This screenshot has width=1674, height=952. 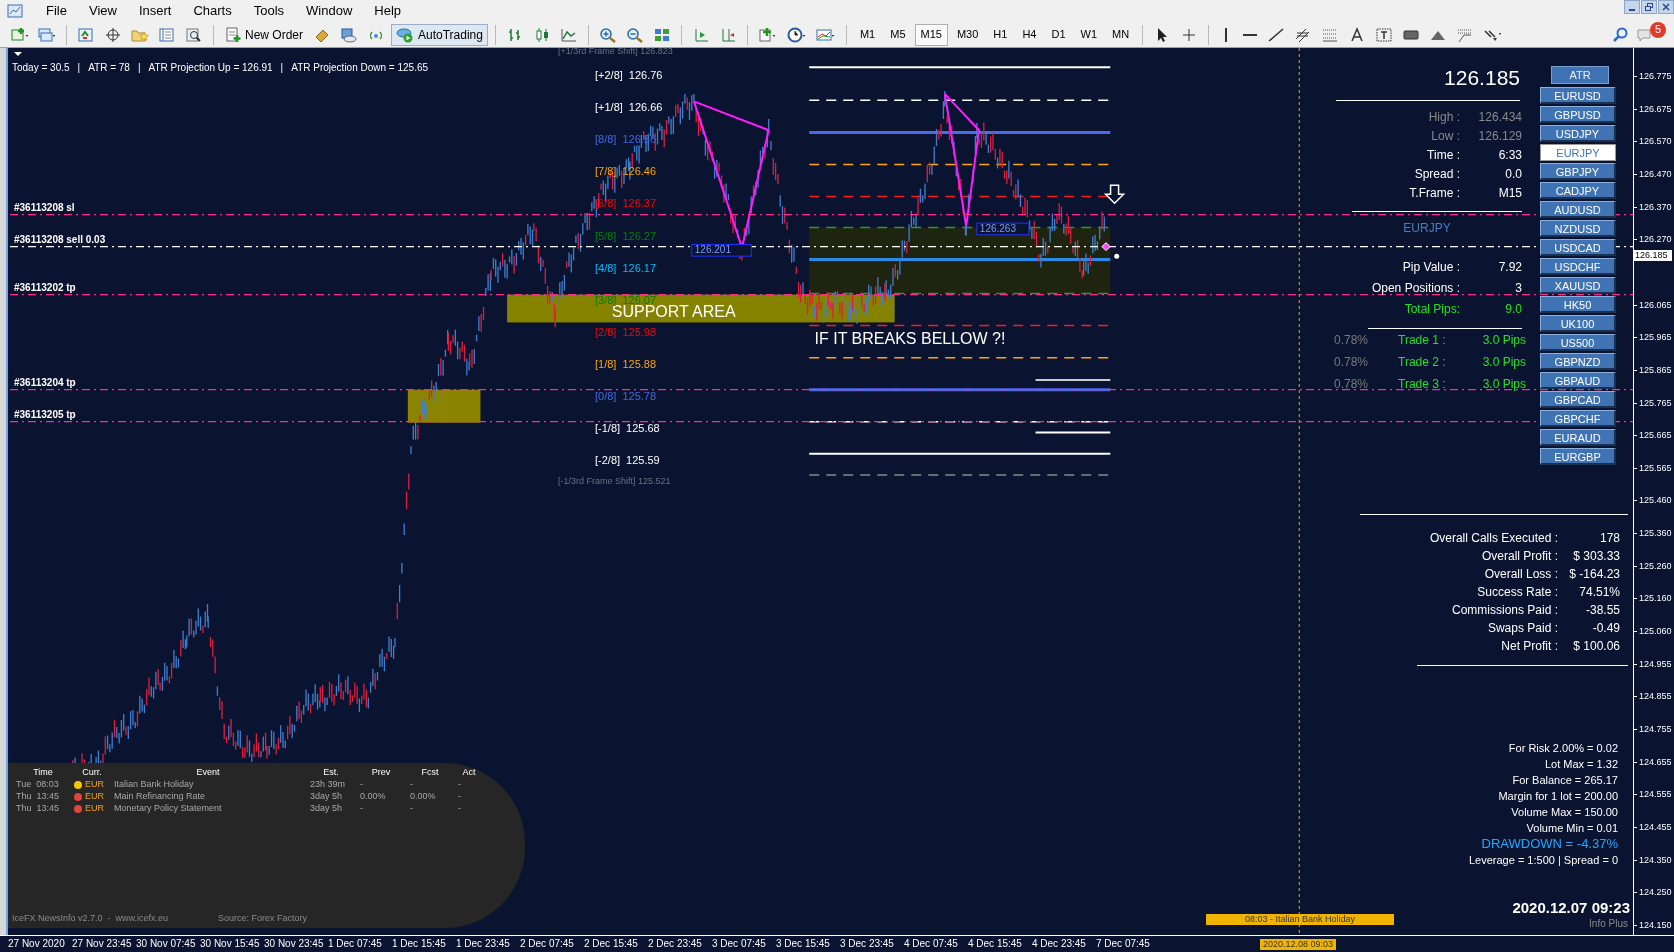 What do you see at coordinates (1000, 34) in the screenshot?
I see `timeframe-button: H1` at bounding box center [1000, 34].